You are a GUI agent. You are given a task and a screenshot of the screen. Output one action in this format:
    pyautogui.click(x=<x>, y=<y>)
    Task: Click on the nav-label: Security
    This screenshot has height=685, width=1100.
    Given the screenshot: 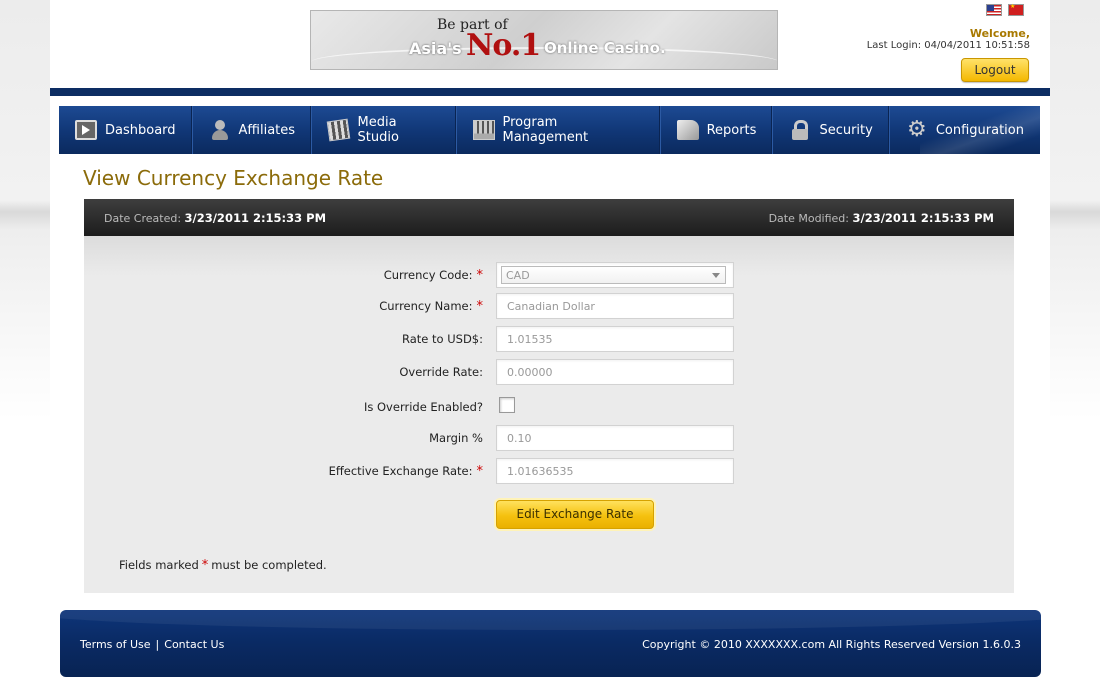 What is the action you would take?
    pyautogui.click(x=846, y=130)
    